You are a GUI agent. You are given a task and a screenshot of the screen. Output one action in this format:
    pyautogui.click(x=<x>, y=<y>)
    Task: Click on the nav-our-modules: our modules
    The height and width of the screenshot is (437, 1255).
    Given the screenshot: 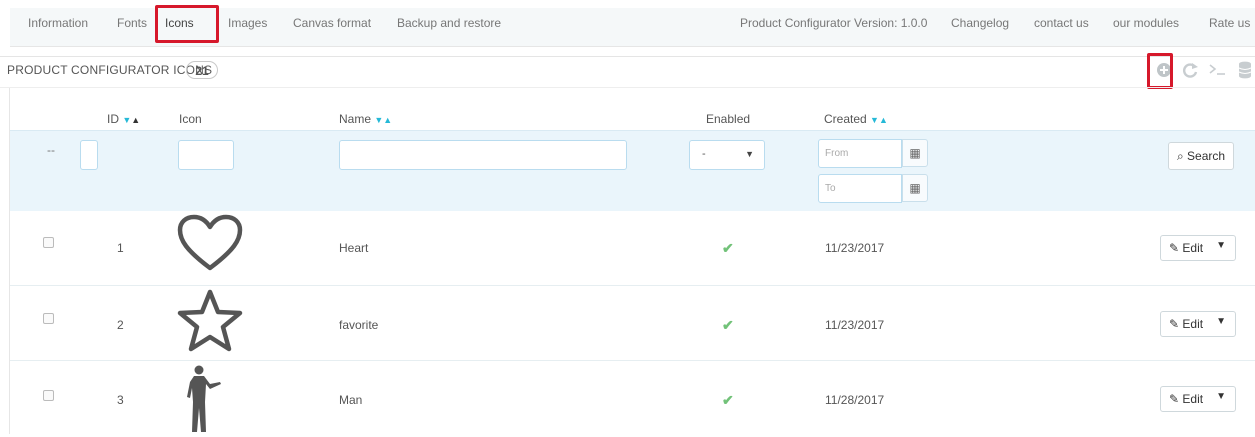 What is the action you would take?
    pyautogui.click(x=1146, y=23)
    